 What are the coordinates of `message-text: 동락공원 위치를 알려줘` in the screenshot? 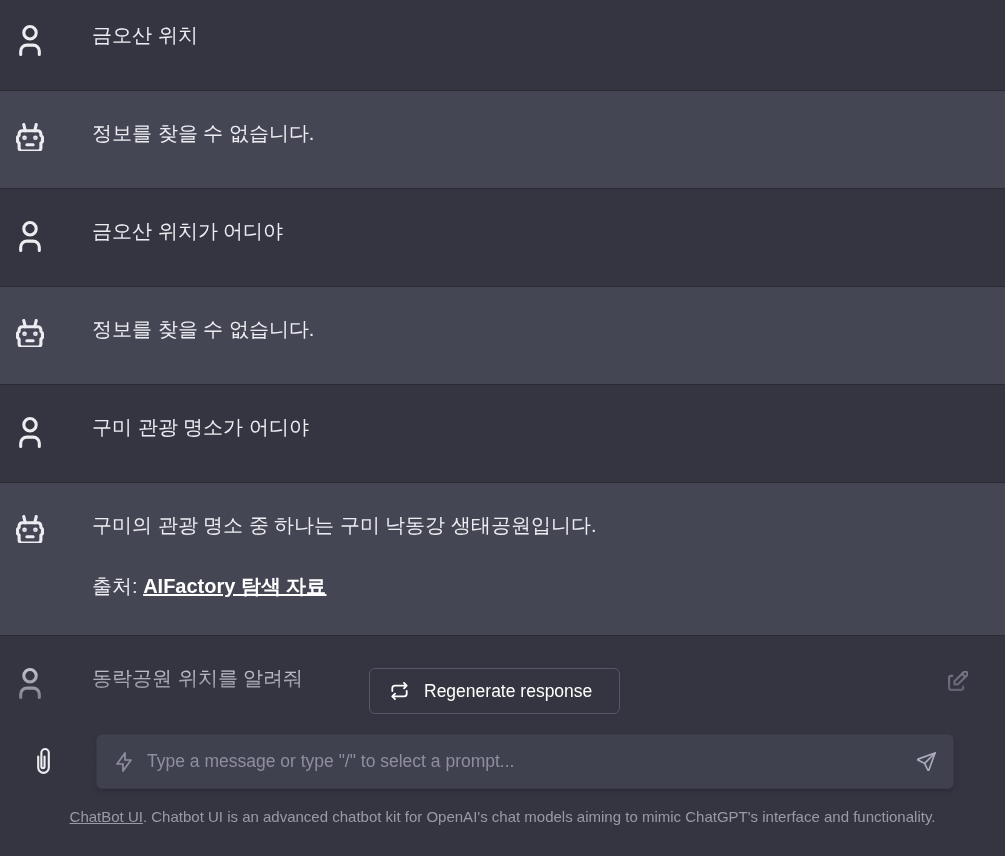 It's located at (198, 678).